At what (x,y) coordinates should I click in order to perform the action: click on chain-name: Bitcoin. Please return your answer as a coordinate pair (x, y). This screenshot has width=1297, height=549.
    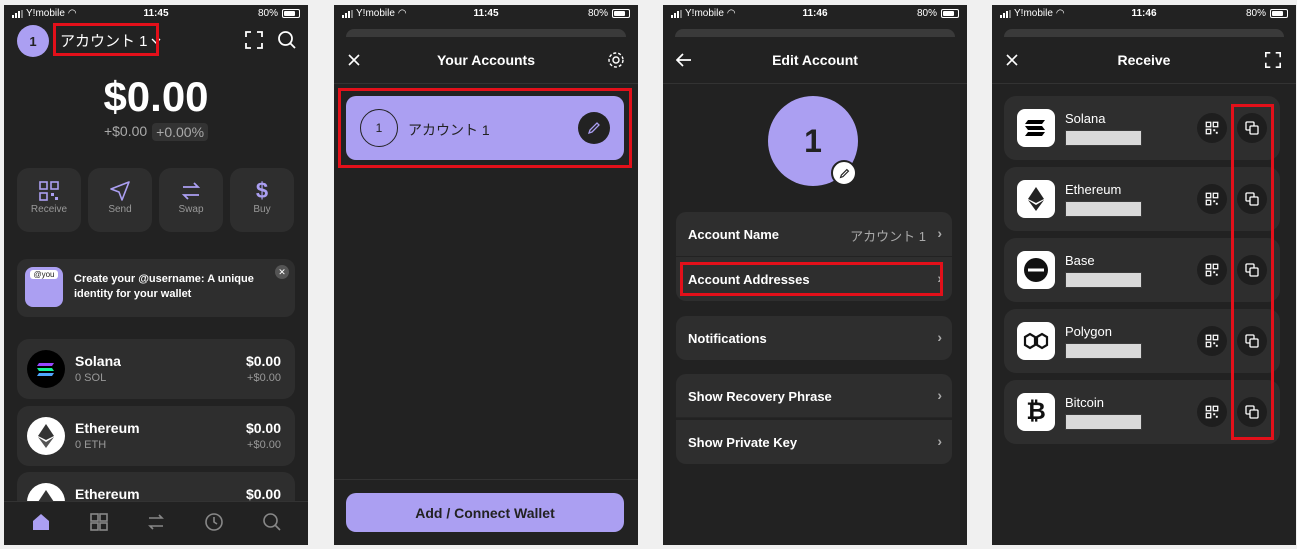
    Looking at the image, I should click on (1085, 402).